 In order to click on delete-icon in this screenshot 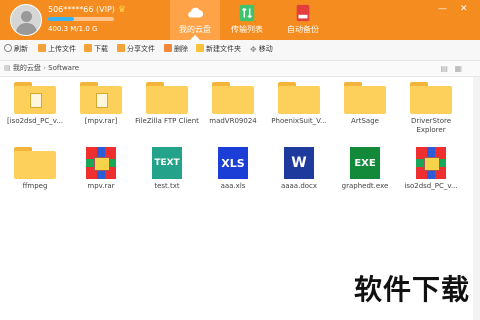, I will do `click(168, 48)`.